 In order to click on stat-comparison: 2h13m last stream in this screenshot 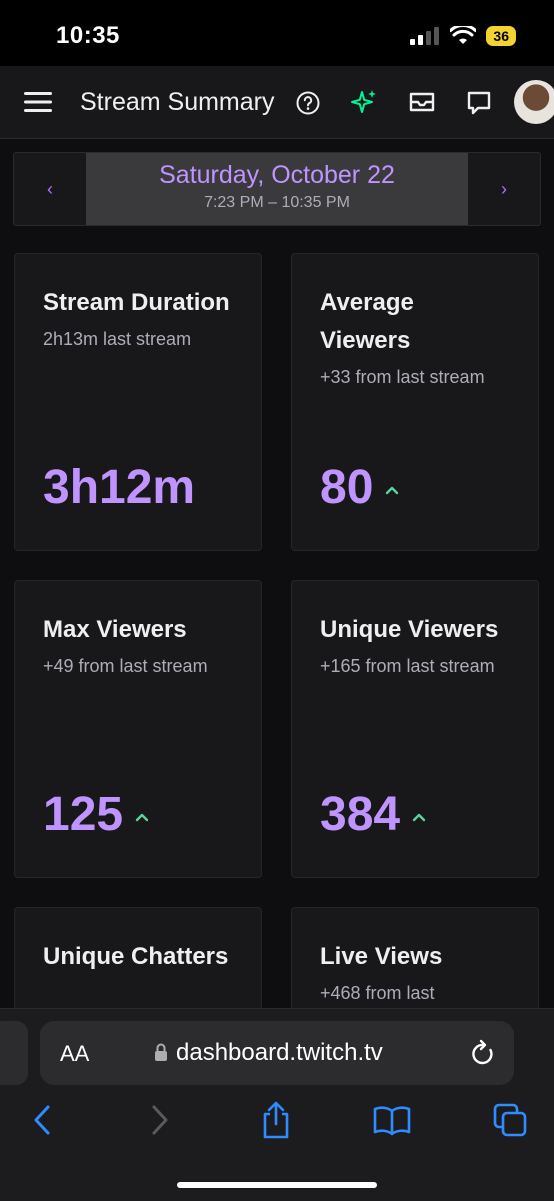, I will do `click(117, 339)`.